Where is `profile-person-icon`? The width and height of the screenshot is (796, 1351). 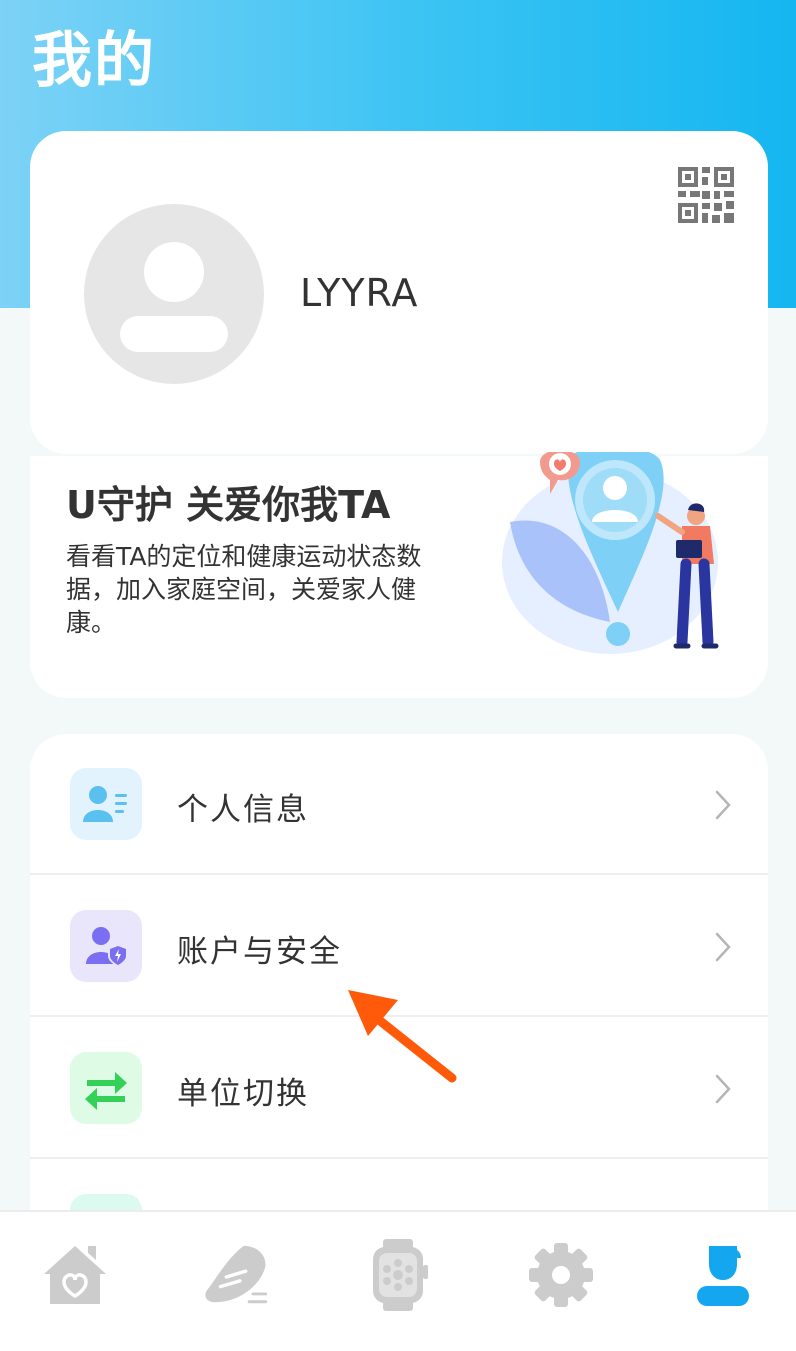 profile-person-icon is located at coordinates (723, 1276).